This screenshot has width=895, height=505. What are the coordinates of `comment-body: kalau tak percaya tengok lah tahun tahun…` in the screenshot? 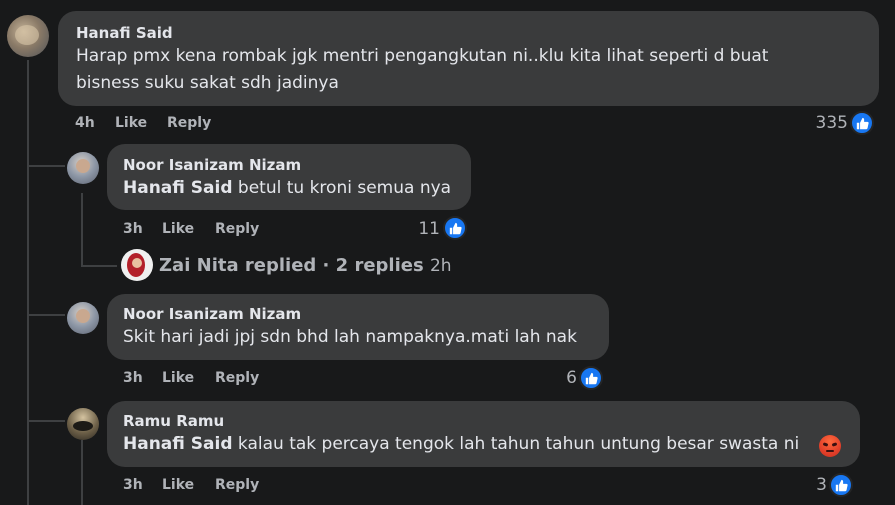 It's located at (516, 444).